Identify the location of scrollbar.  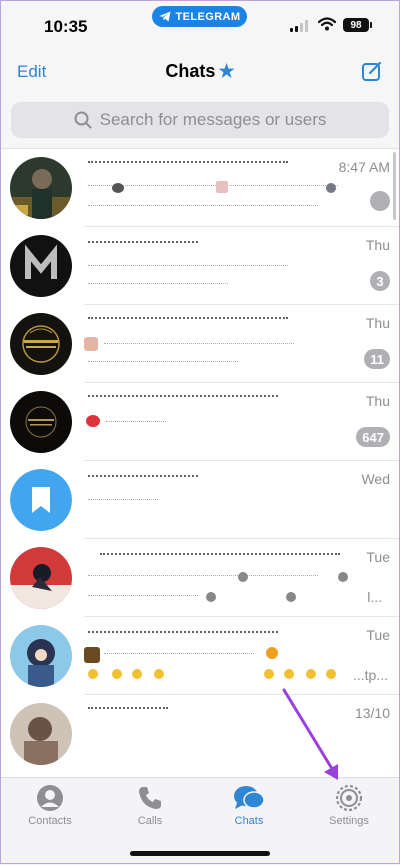
(394, 186).